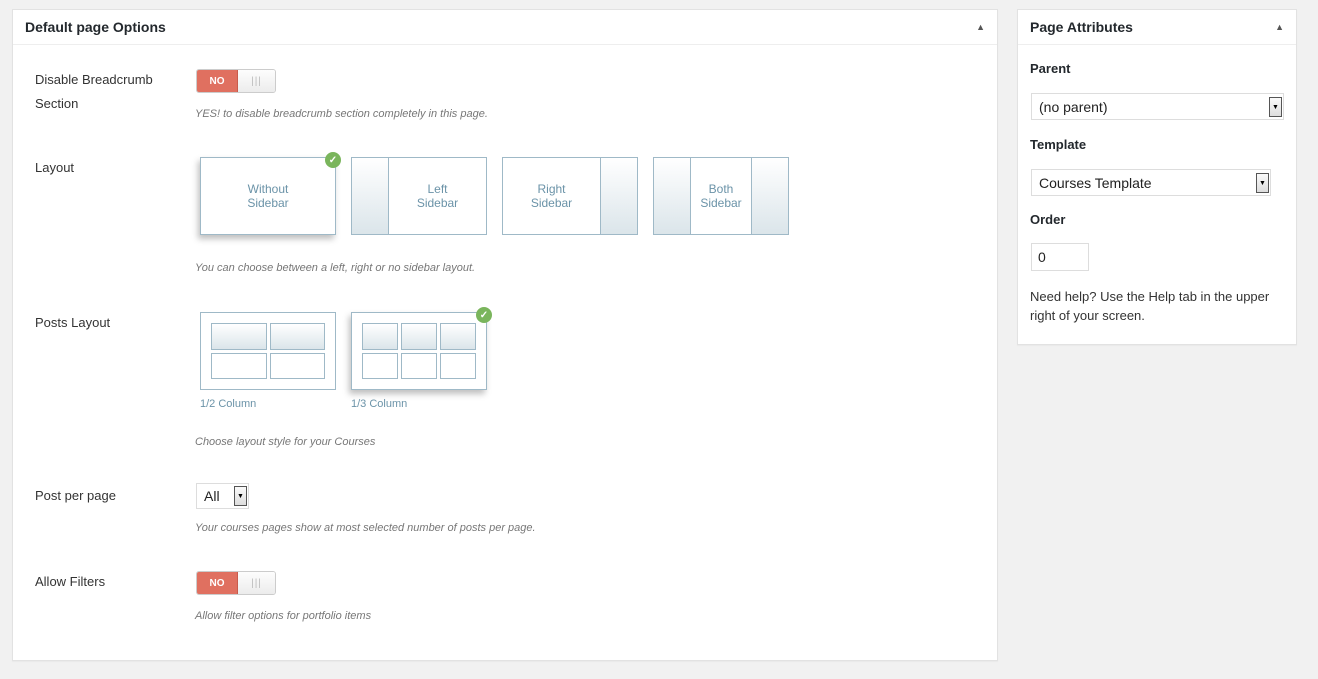 This screenshot has height=679, width=1318. Describe the element at coordinates (75, 495) in the screenshot. I see `post-per-page-label: Post per page` at that location.